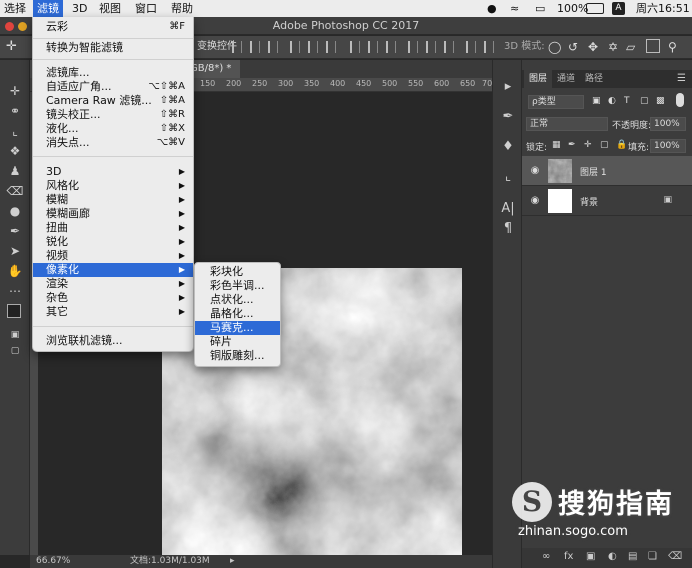 This screenshot has height=568, width=692. I want to click on new-group-icon: ▤, so click(632, 556).